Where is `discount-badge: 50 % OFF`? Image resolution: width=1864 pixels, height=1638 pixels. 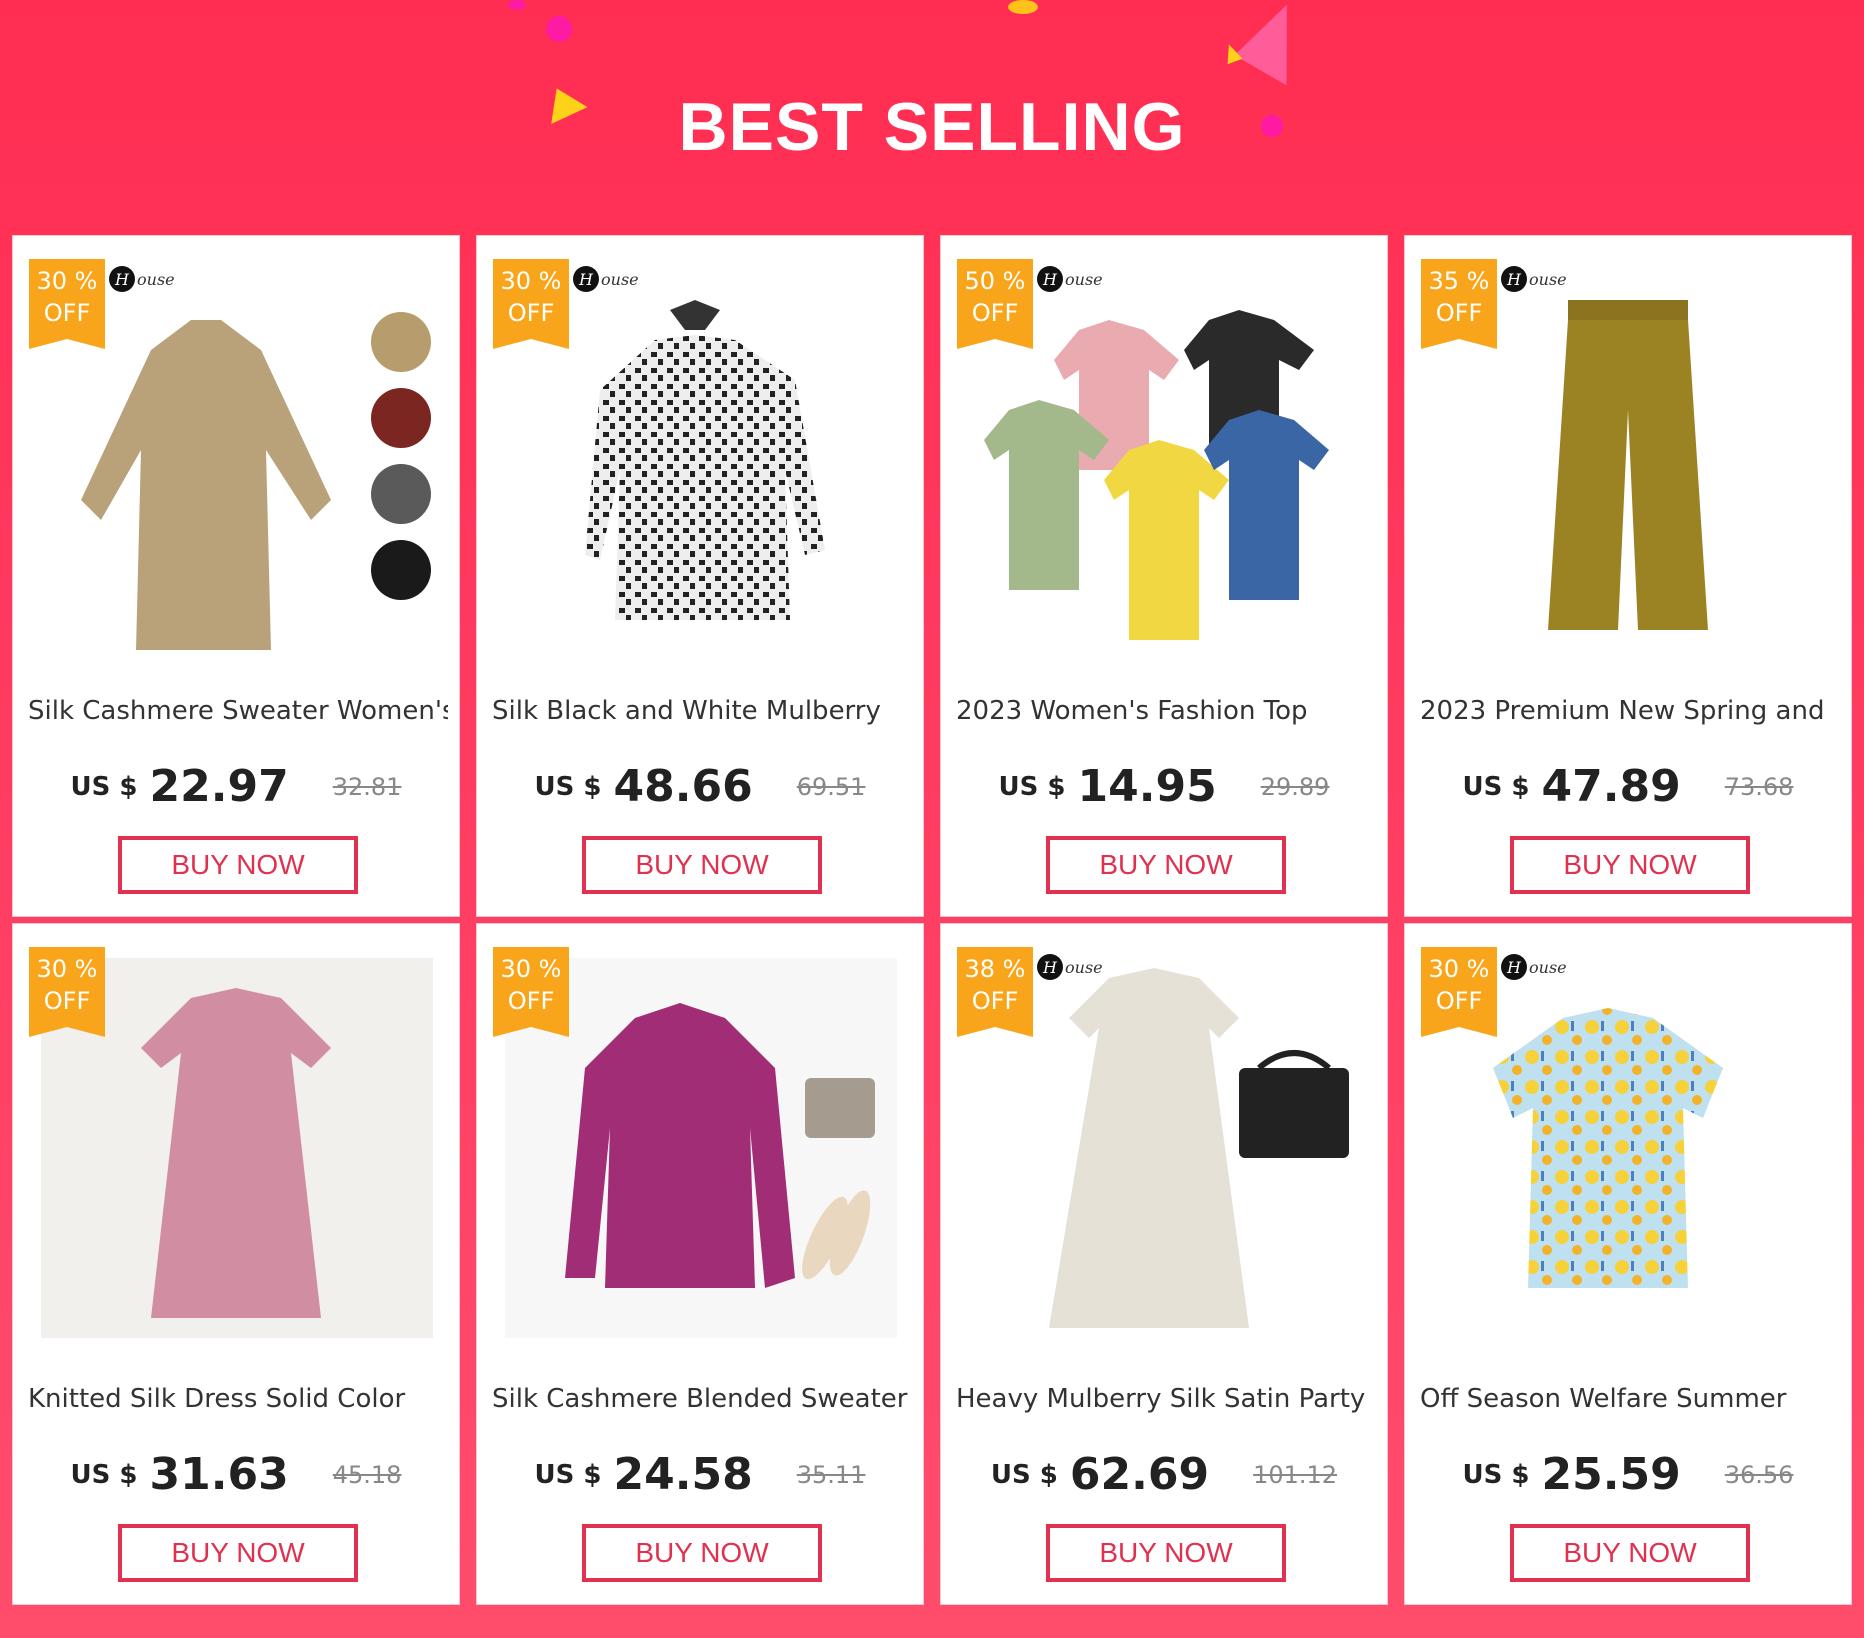
discount-badge: 50 % OFF is located at coordinates (995, 304).